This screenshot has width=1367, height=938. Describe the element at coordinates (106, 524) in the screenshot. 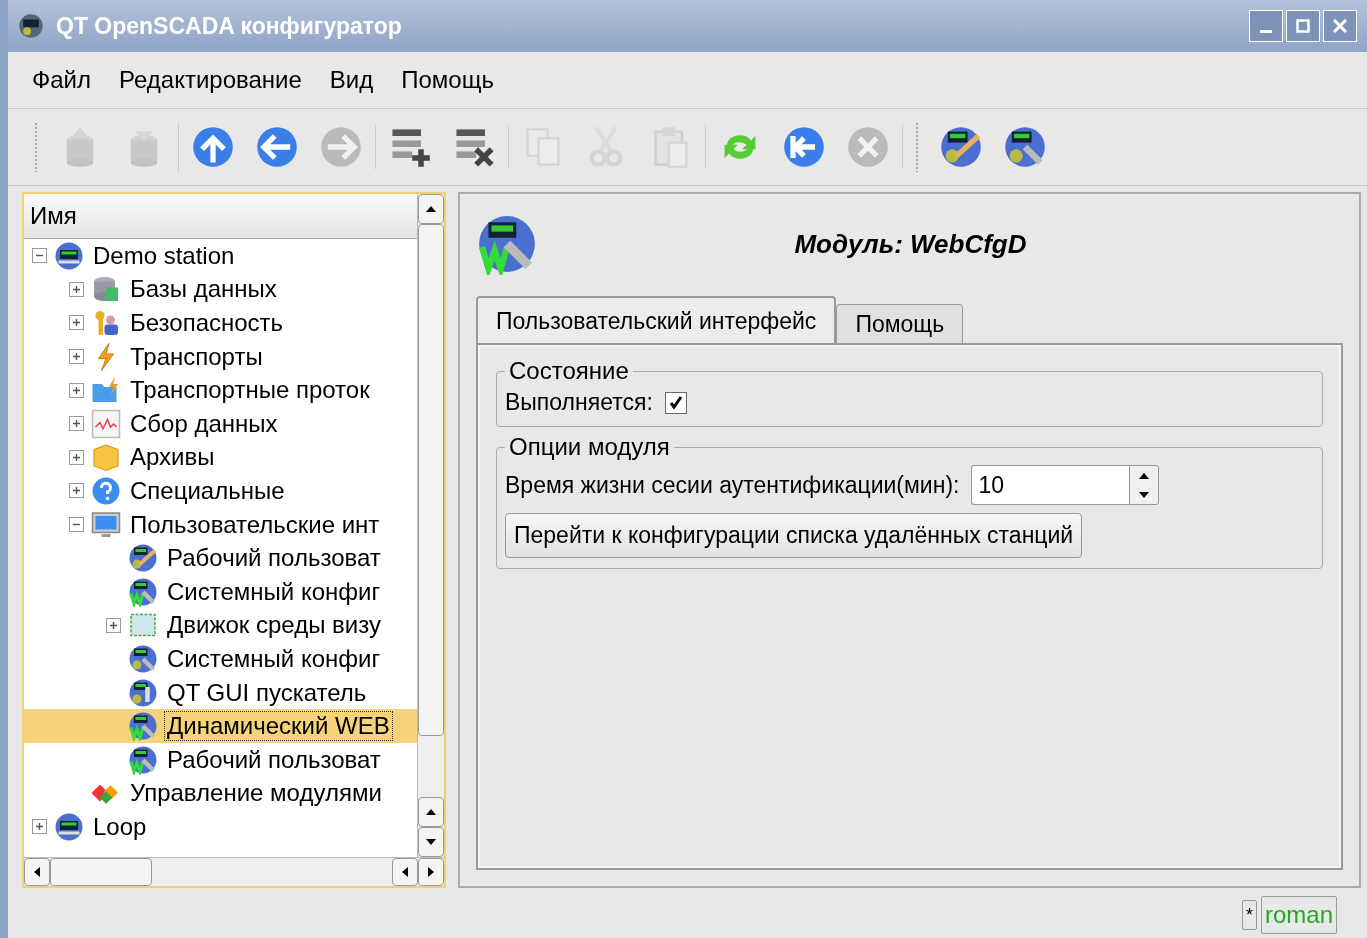

I see `monitor-icon` at that location.